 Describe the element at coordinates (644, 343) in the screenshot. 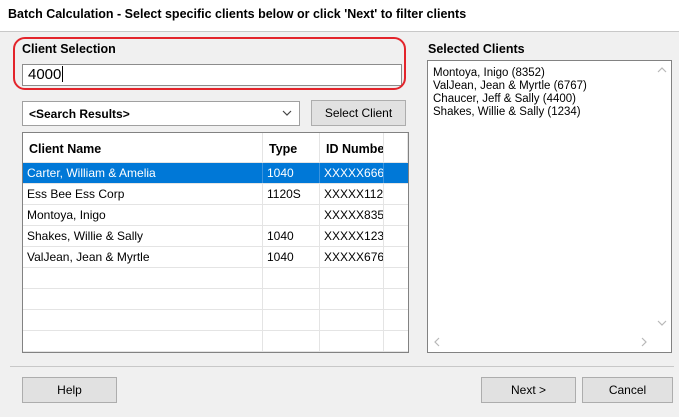

I see `scroll-right-icon` at that location.